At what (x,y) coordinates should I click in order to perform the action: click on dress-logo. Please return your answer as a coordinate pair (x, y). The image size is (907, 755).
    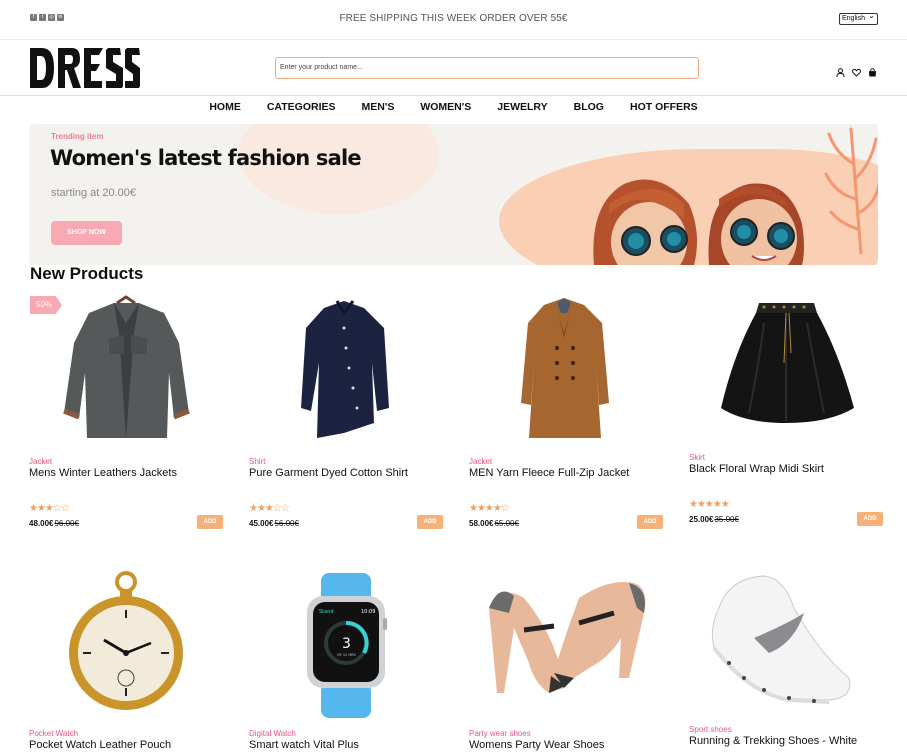
    Looking at the image, I should click on (84, 68).